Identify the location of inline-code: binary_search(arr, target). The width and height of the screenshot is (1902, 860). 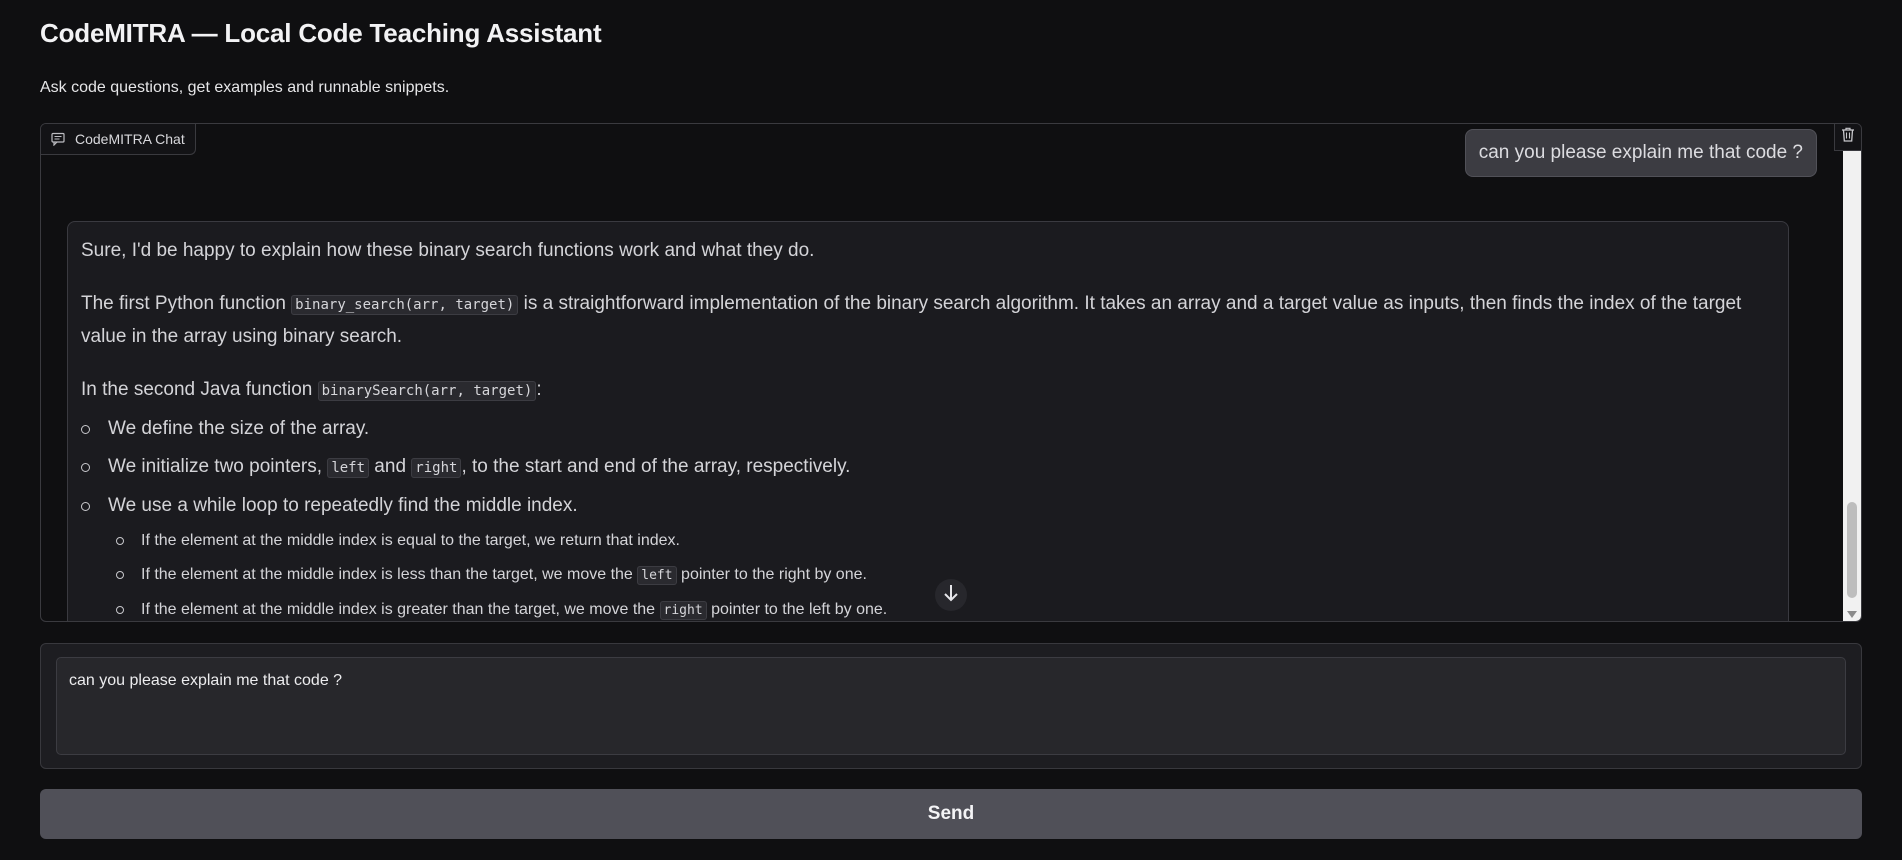
(405, 305).